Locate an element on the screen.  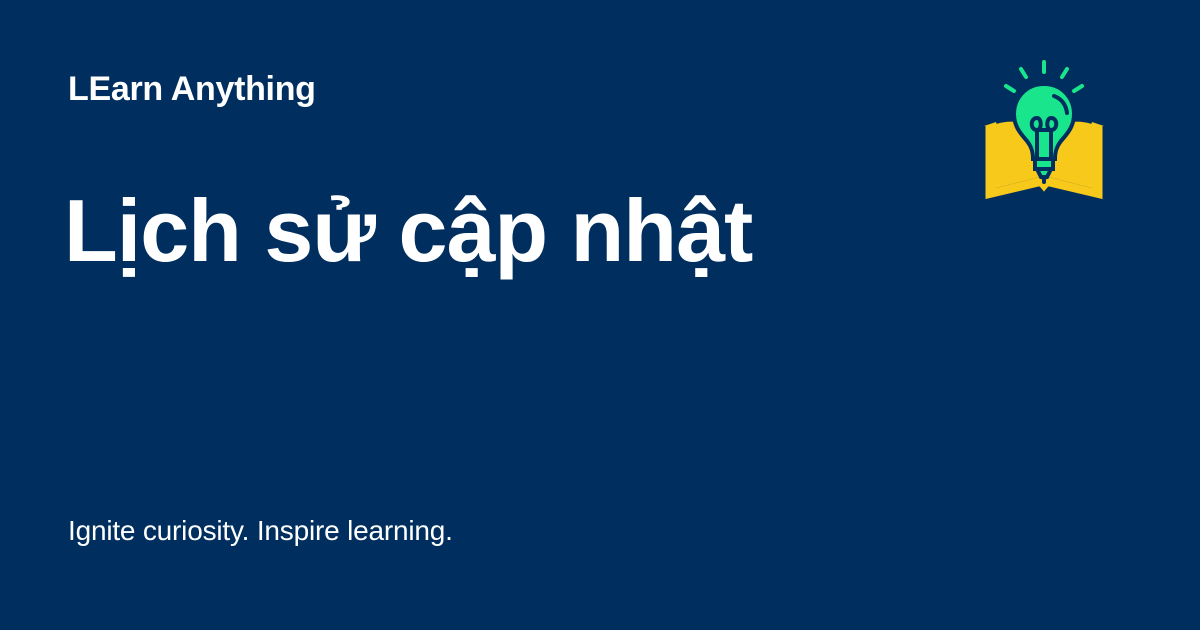
tagline: Ignite curiosity. Inspire learning. is located at coordinates (260, 530).